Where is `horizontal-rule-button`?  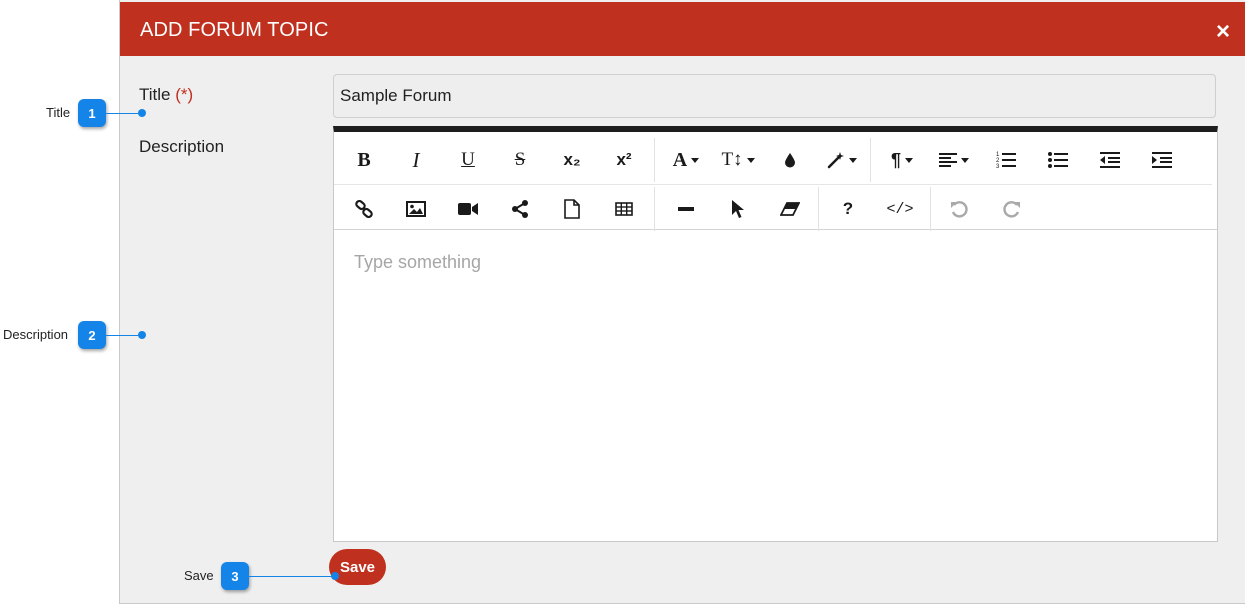
horizontal-rule-button is located at coordinates (686, 209).